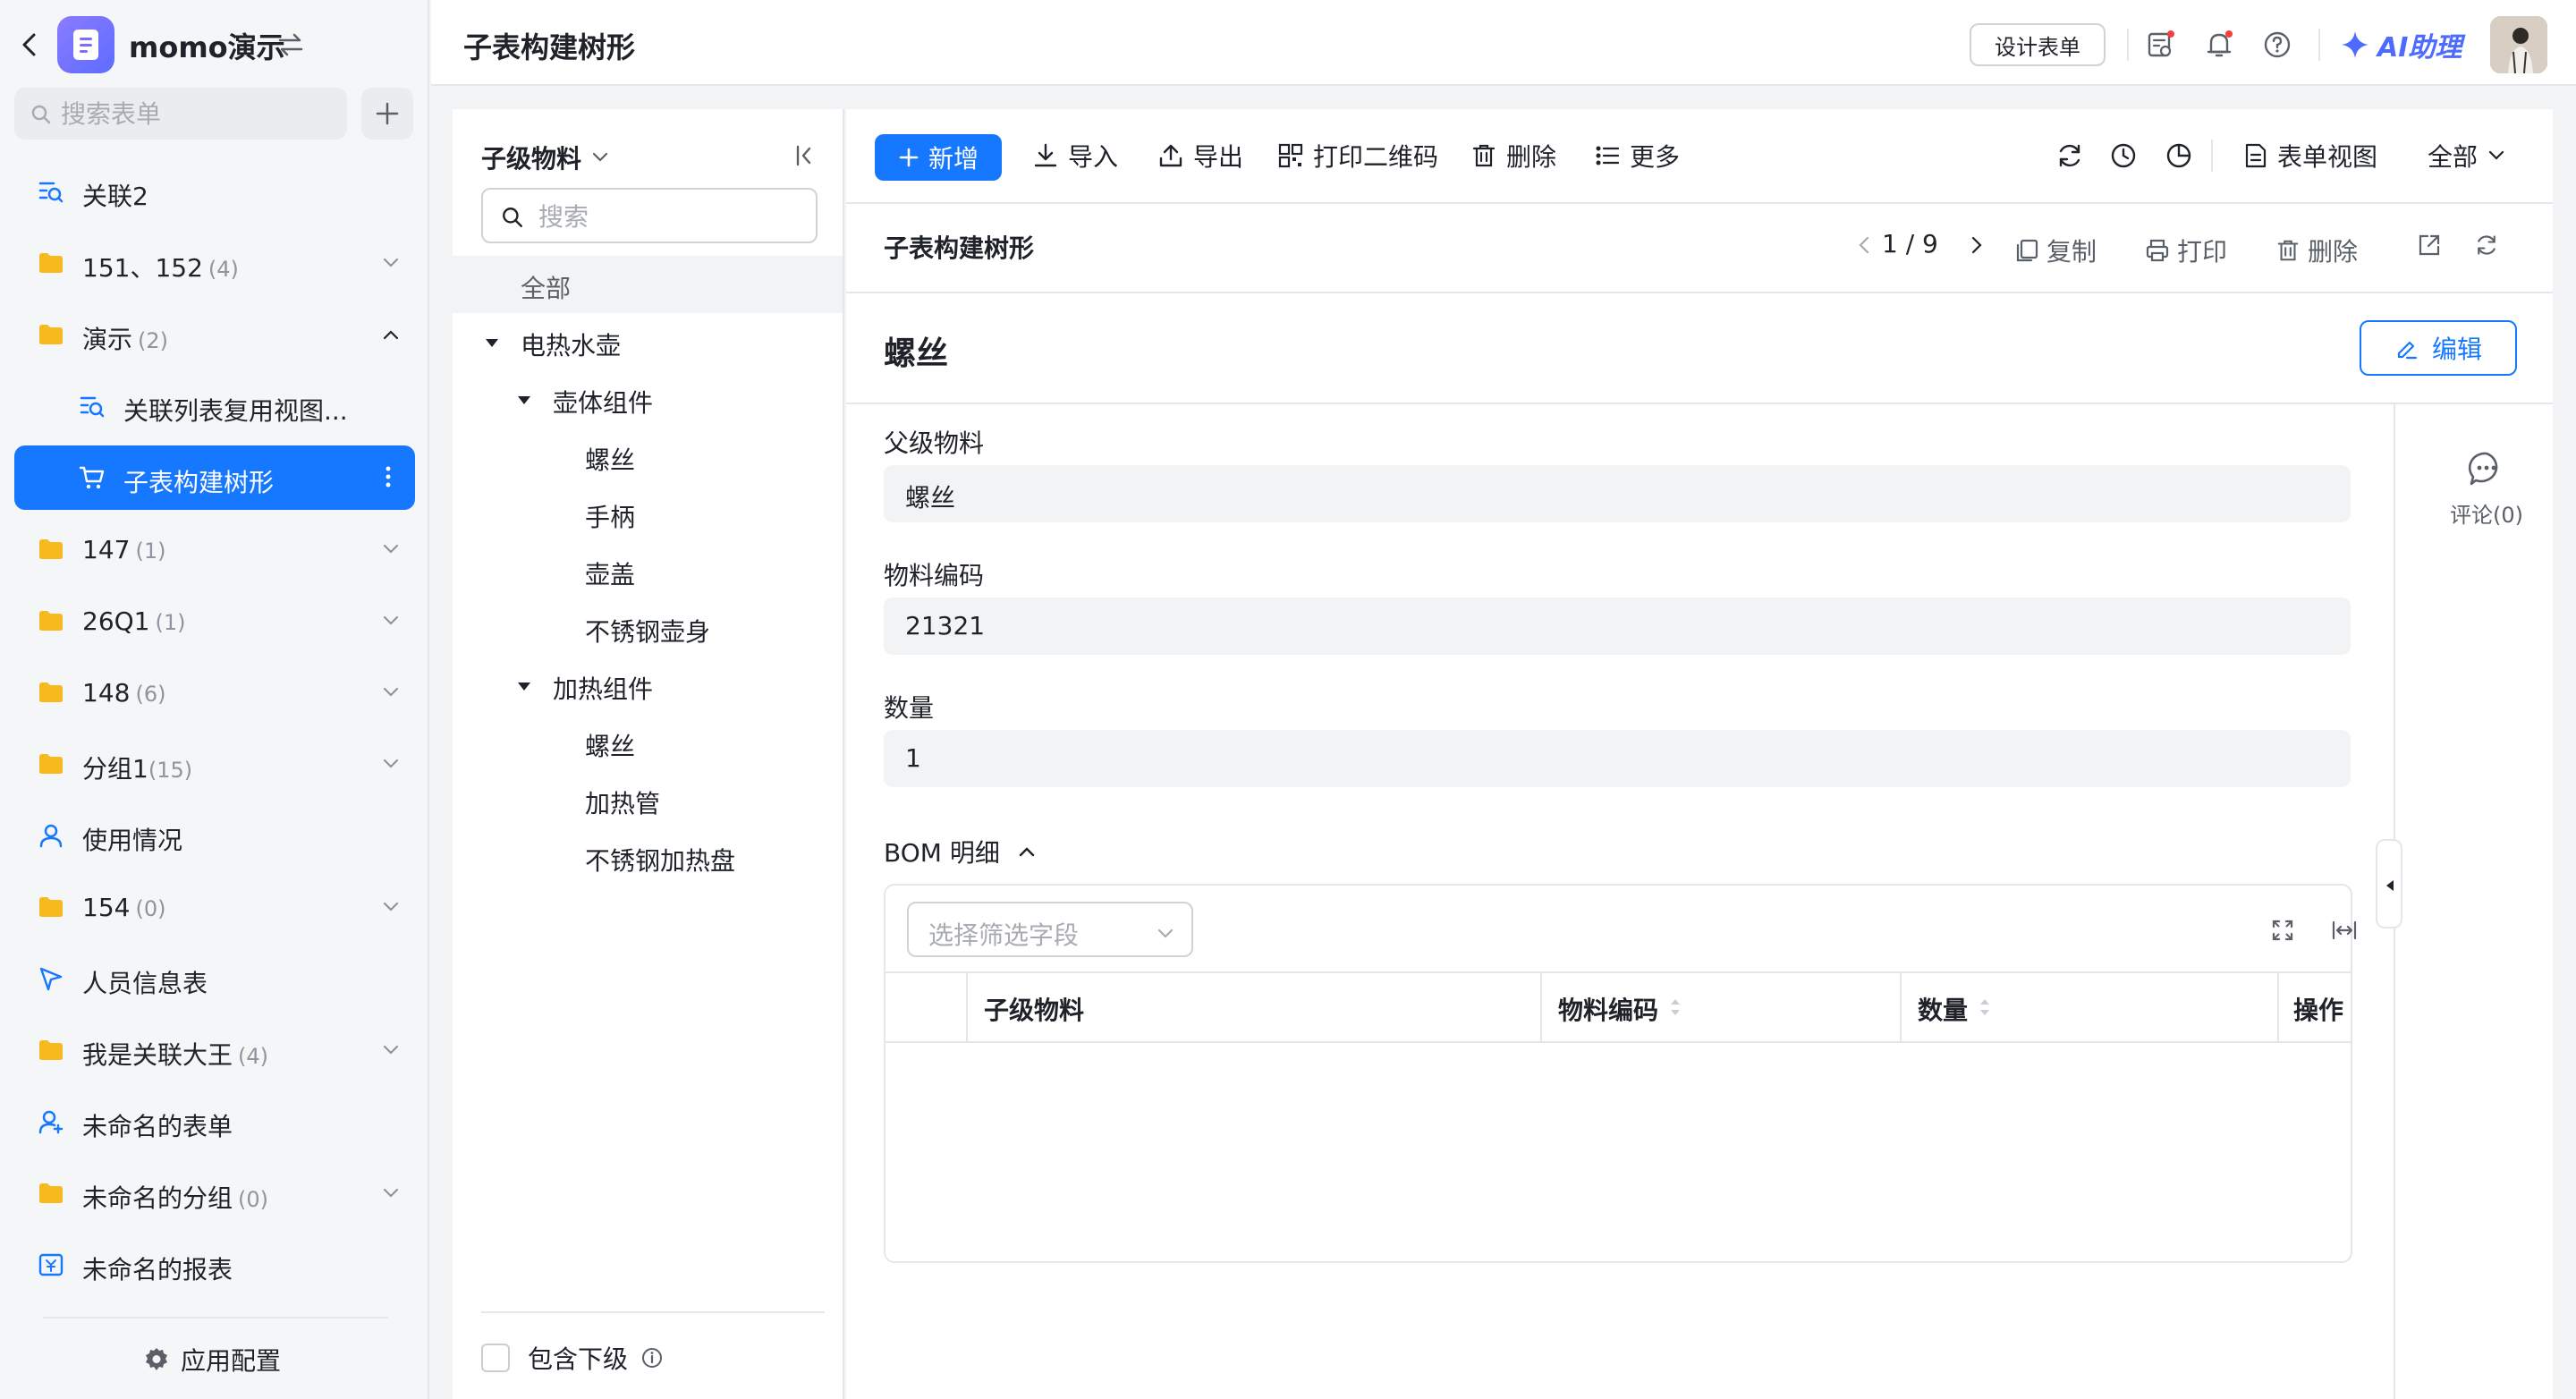 Image resolution: width=2576 pixels, height=1399 pixels. What do you see at coordinates (214, 334) in the screenshot?
I see `sidebar-item-演示: 演示 (2)` at bounding box center [214, 334].